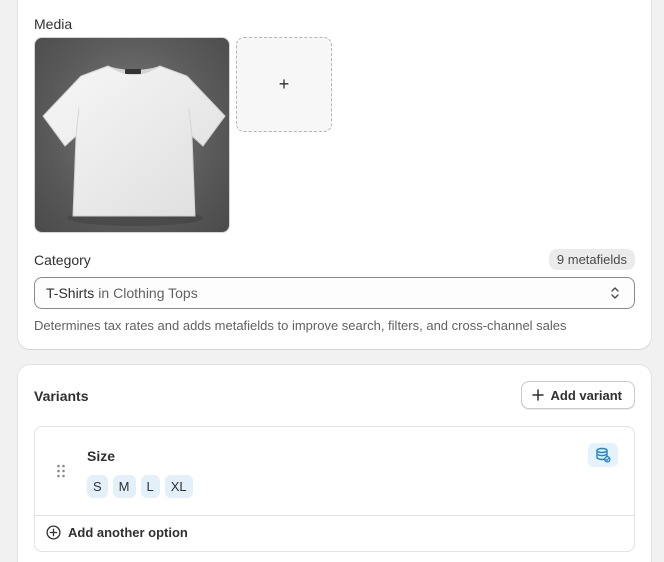 The width and height of the screenshot is (664, 562). I want to click on variants-title: Variants, so click(61, 396).